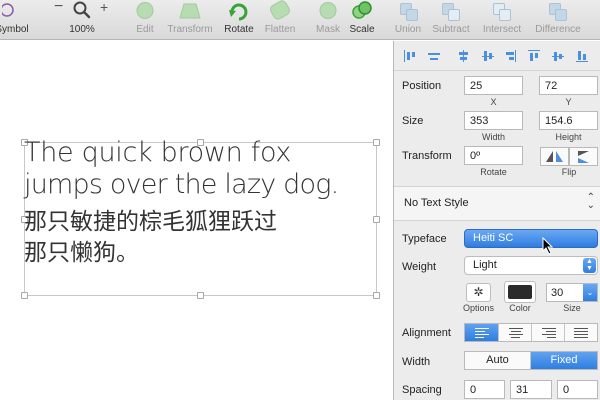 The height and width of the screenshot is (400, 600). What do you see at coordinates (362, 10) in the screenshot?
I see `scale-icon` at bounding box center [362, 10].